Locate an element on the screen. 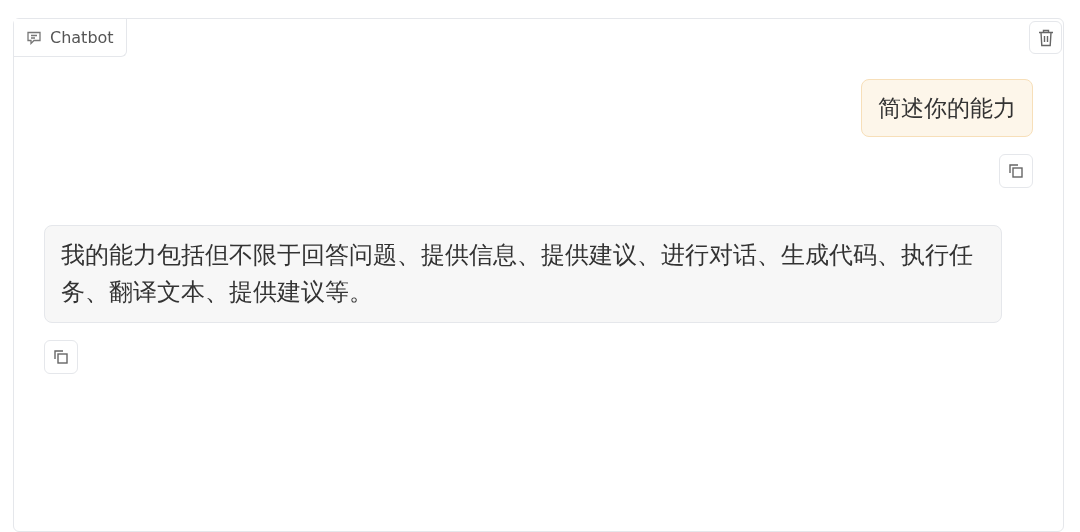 The height and width of the screenshot is (532, 1080). chat-icon is located at coordinates (34, 37).